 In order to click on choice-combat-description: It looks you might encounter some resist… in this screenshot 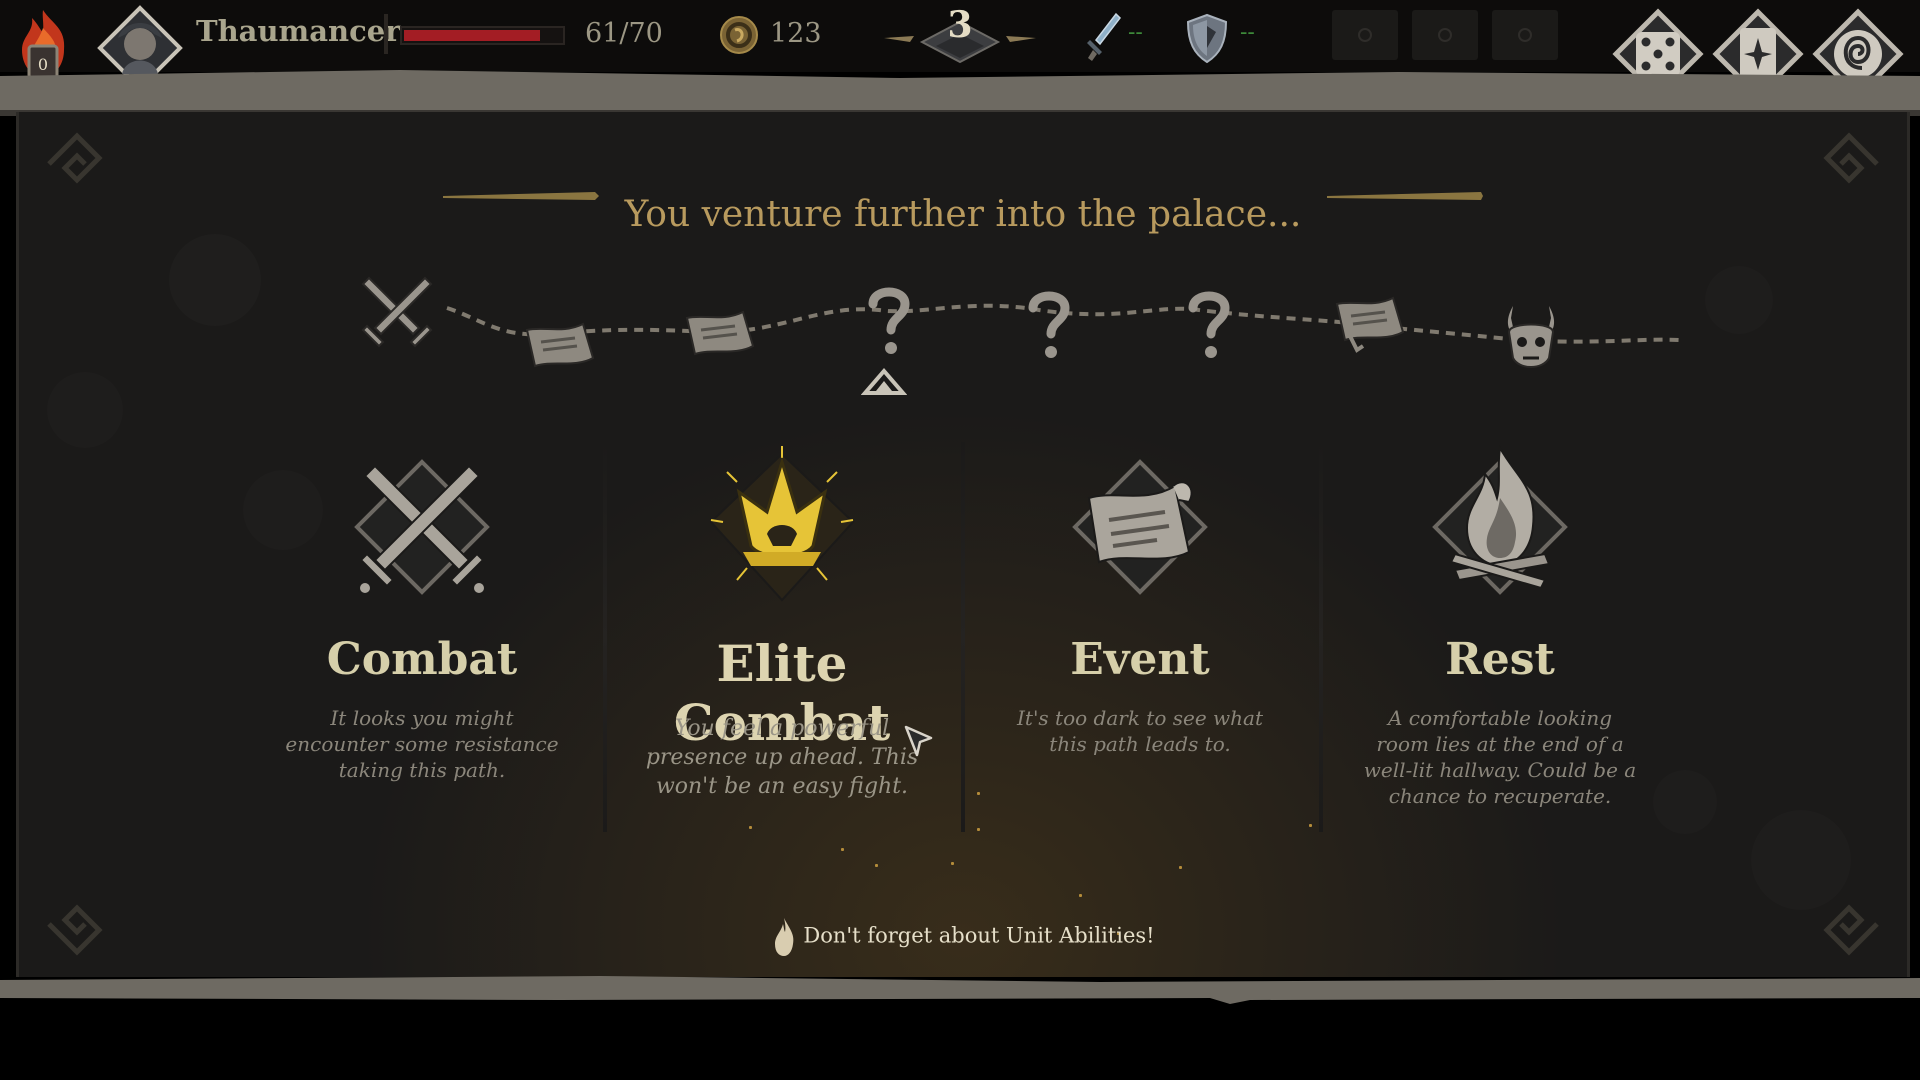, I will do `click(422, 744)`.